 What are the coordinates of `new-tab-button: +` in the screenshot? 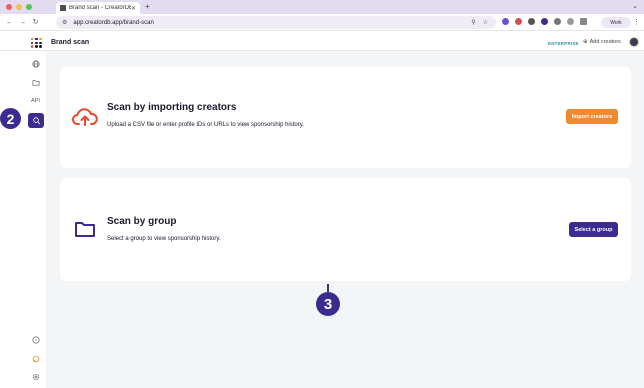 It's located at (147, 6).